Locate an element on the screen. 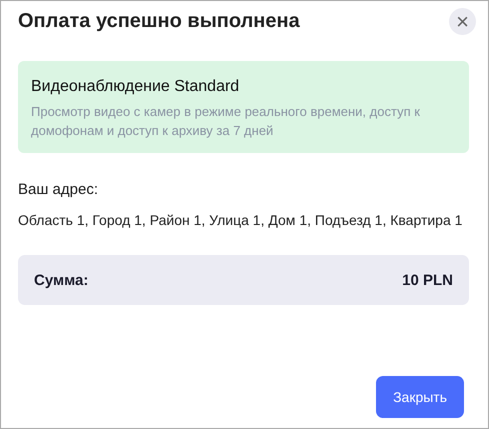 The image size is (489, 429). close-dialog-button: Закрыть is located at coordinates (420, 397).